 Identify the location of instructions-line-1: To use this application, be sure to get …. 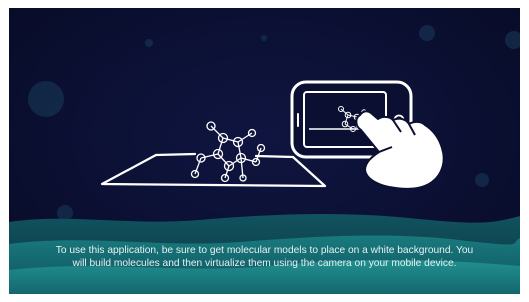
(264, 250).